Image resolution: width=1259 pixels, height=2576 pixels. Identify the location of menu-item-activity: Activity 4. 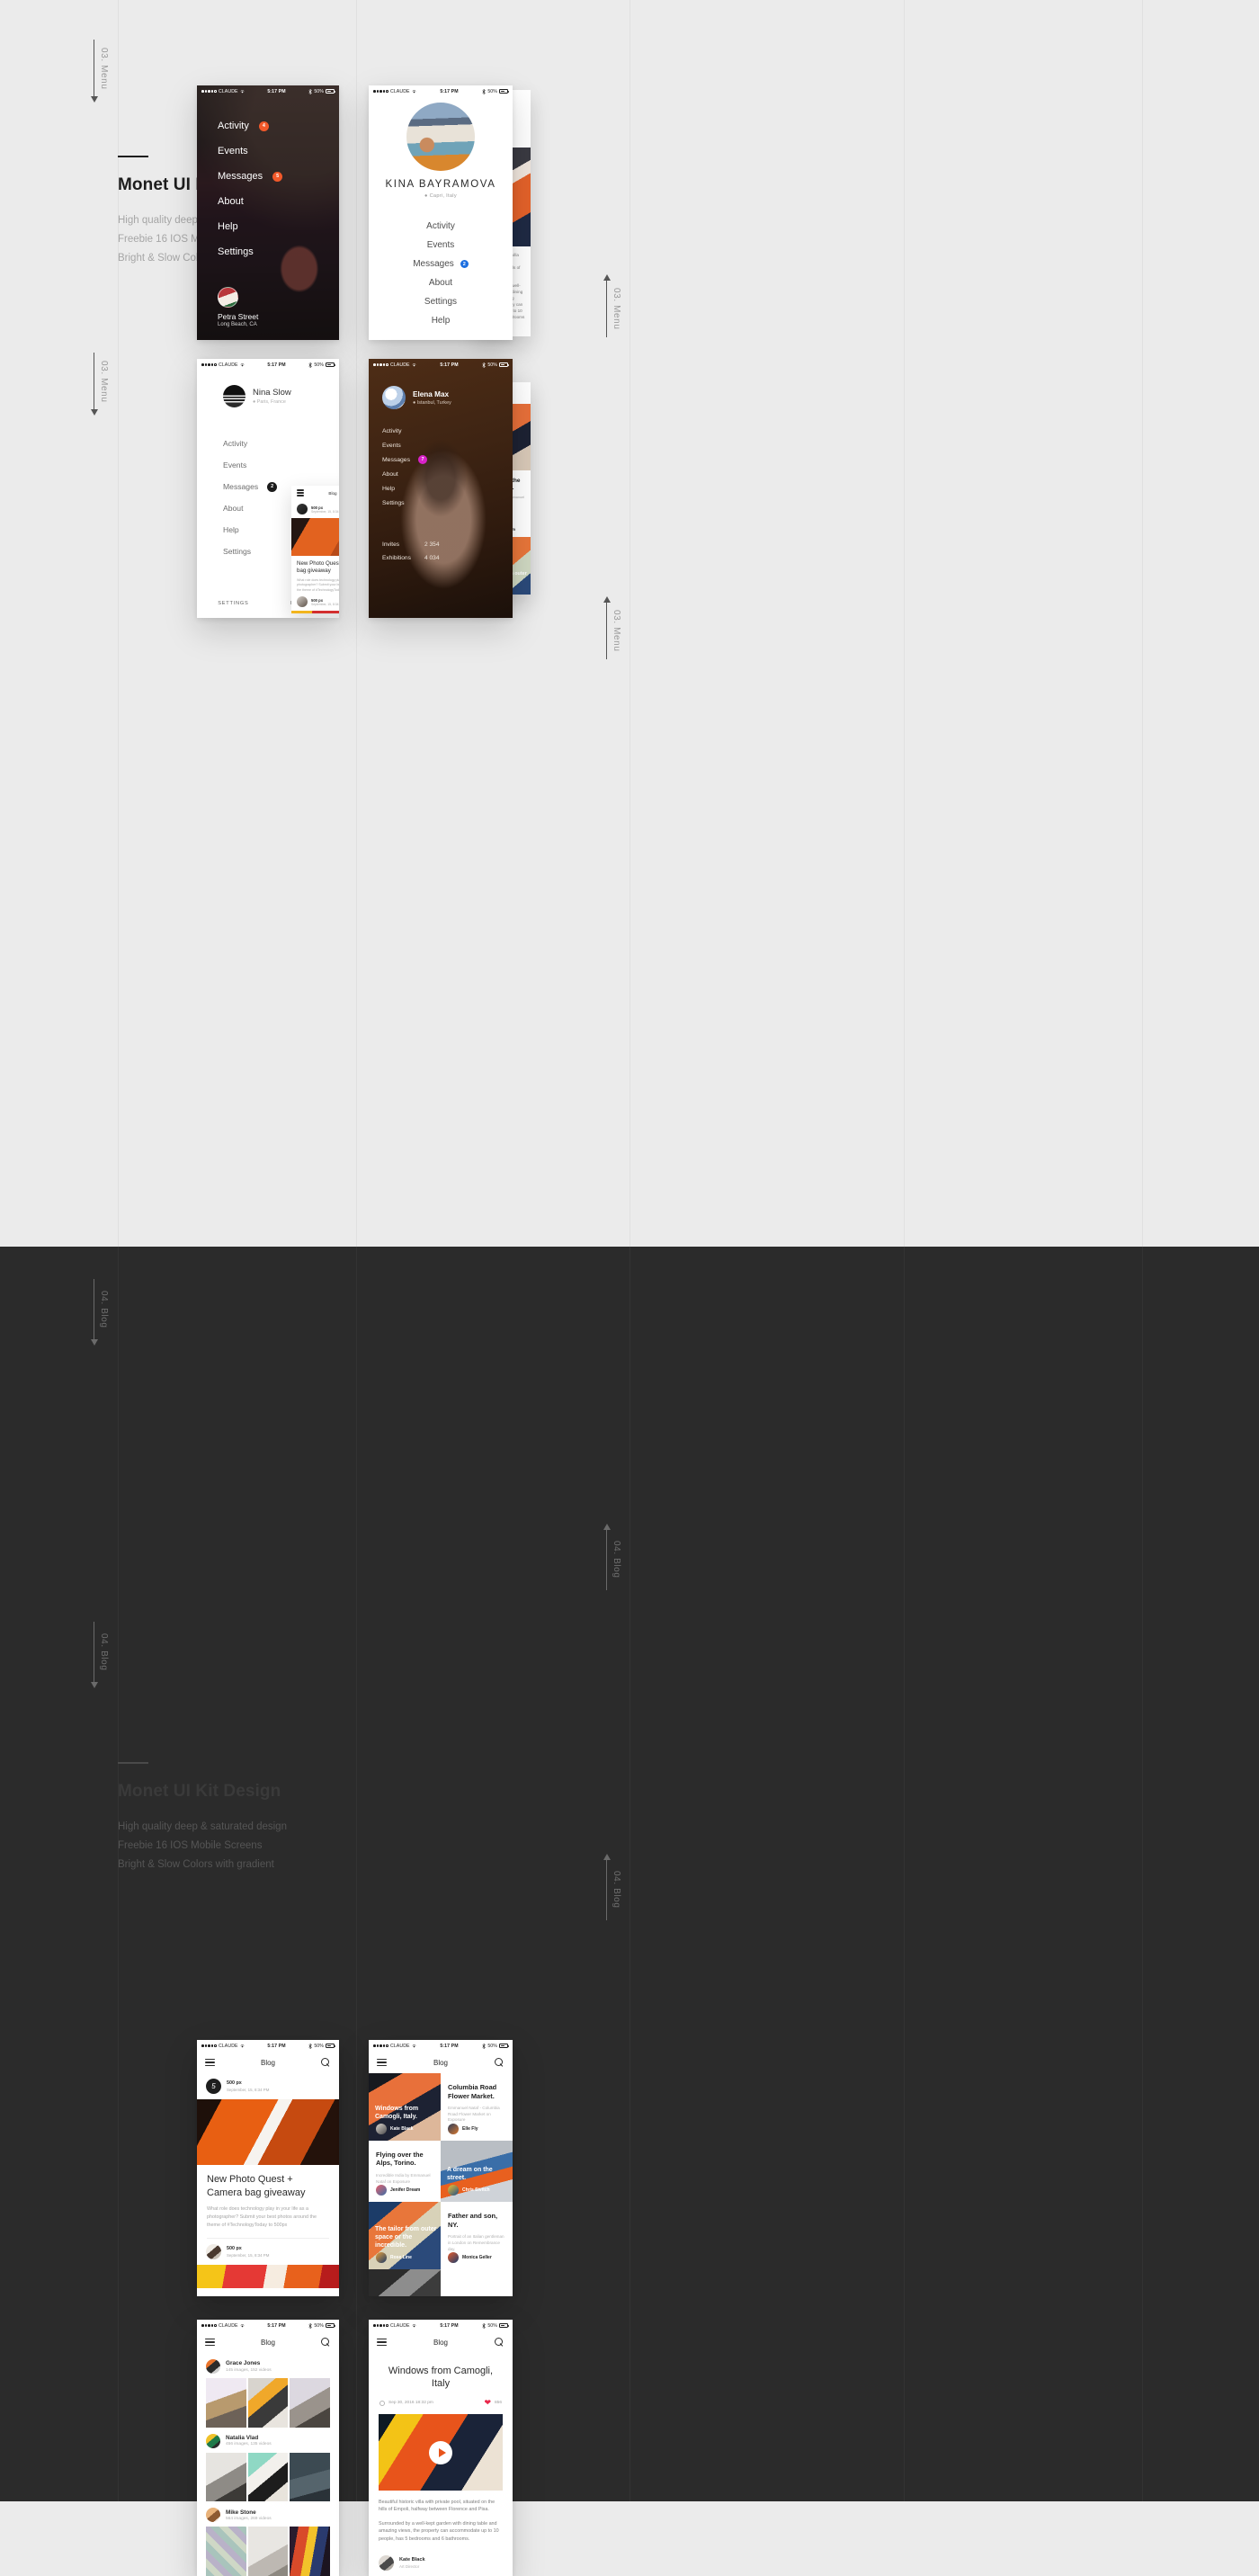
(278, 126).